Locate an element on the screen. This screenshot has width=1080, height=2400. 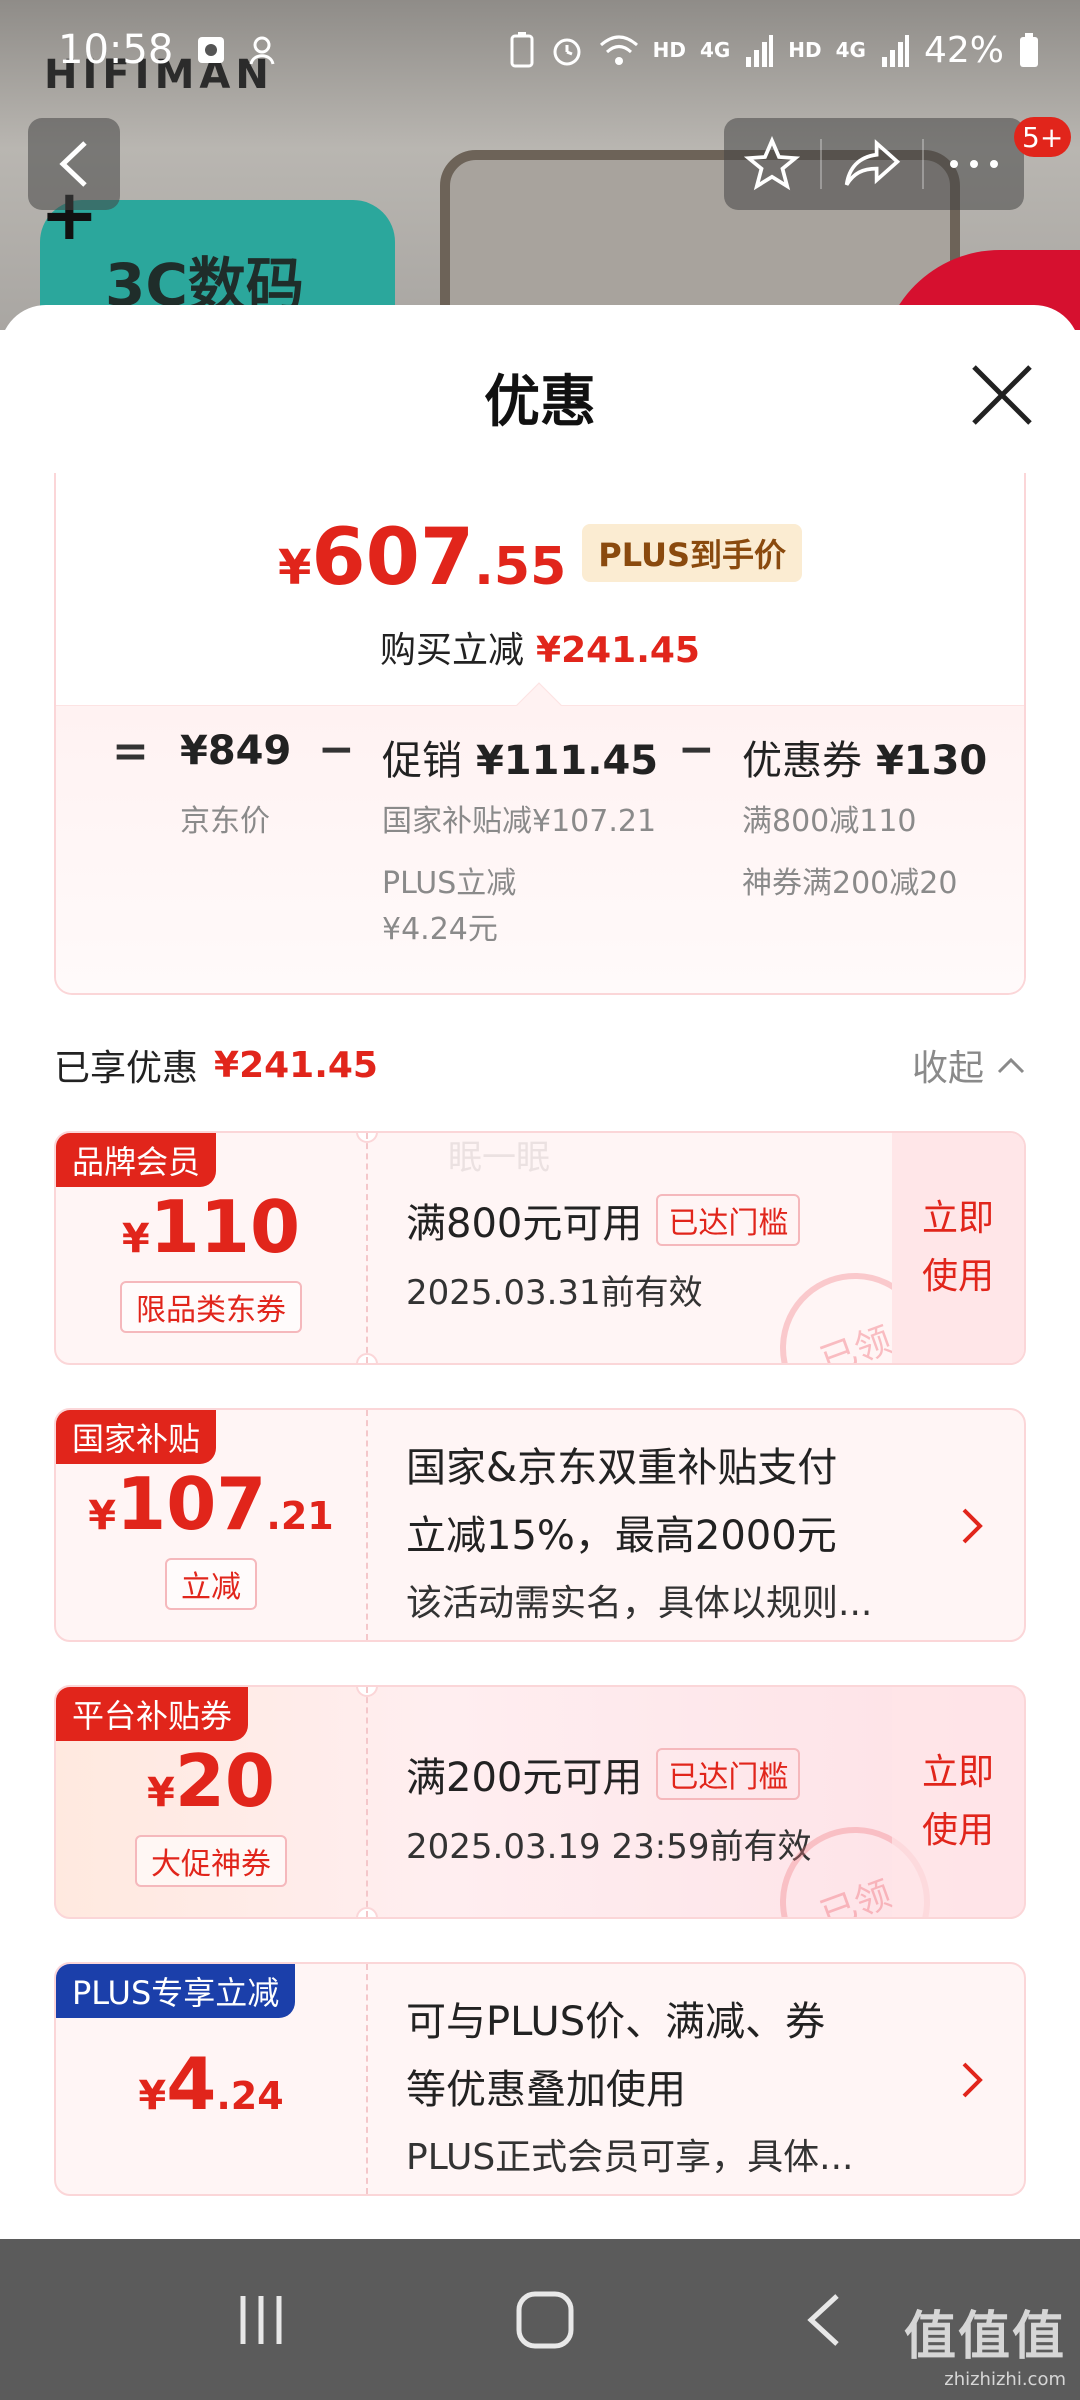
coupon-tag: 品牌会员 is located at coordinates (136, 1160).